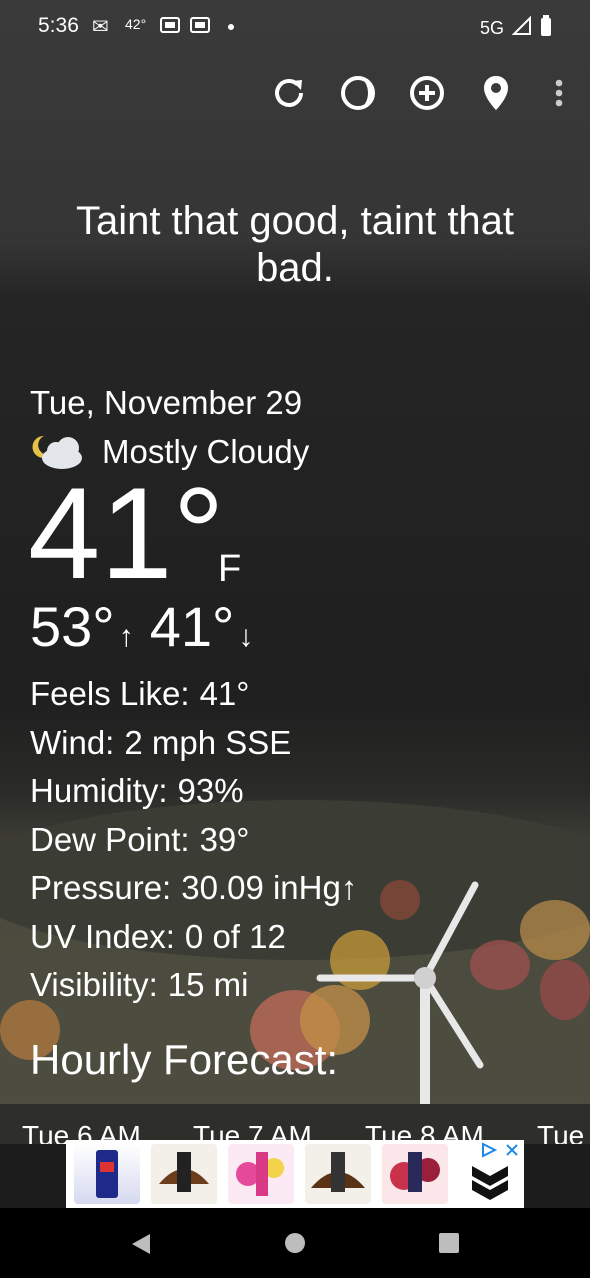 This screenshot has height=1278, width=590. I want to click on detail-label: Wind:, so click(72, 742).